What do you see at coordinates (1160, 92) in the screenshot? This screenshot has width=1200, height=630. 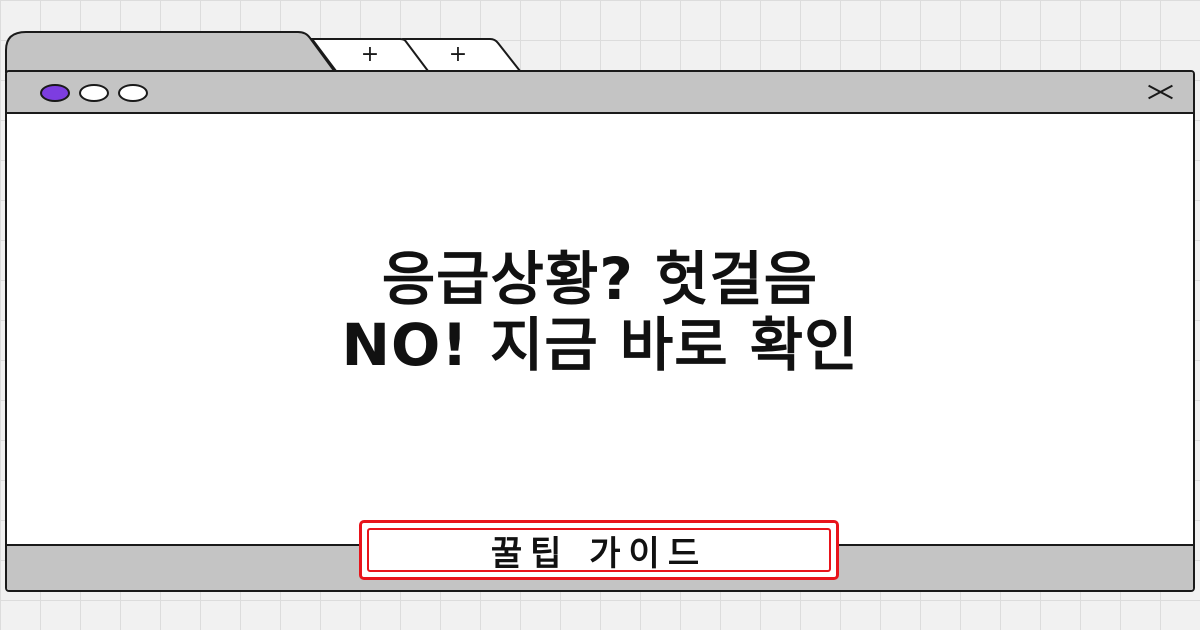 I see `close-icon` at bounding box center [1160, 92].